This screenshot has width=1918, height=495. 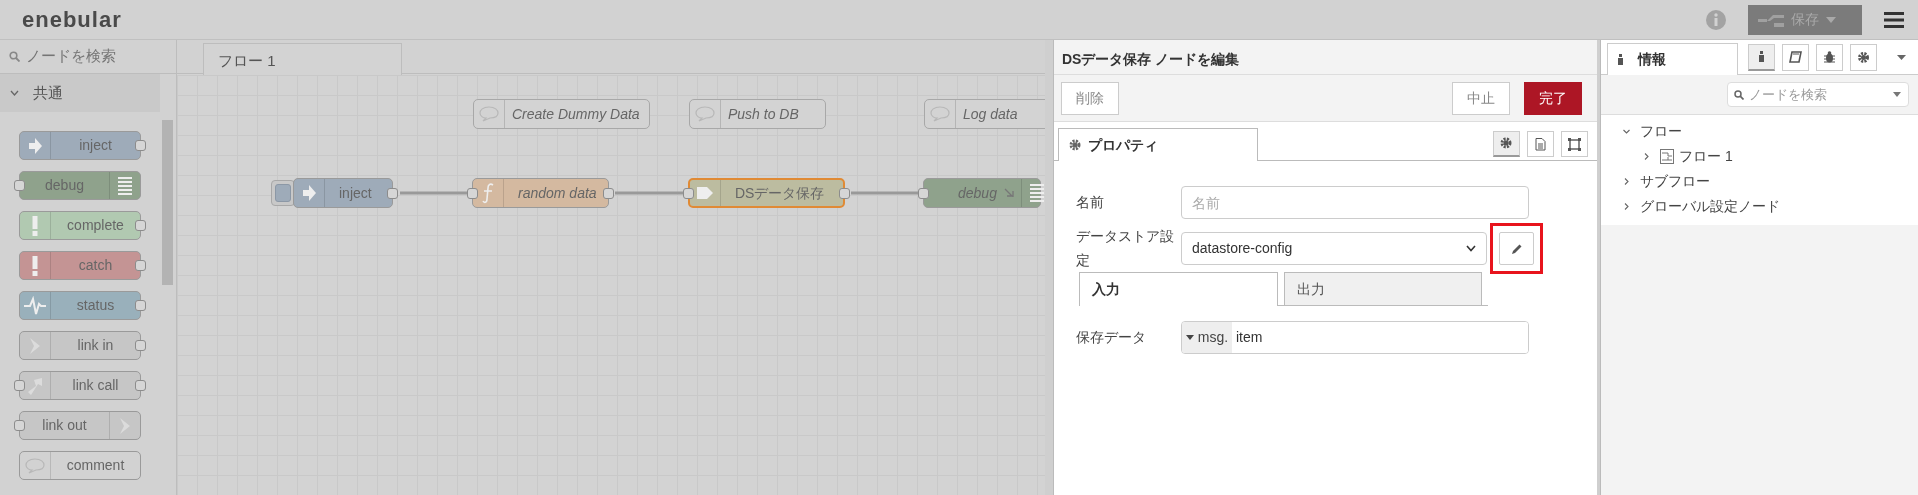 What do you see at coordinates (80, 385) in the screenshot?
I see `palette-node: link call` at bounding box center [80, 385].